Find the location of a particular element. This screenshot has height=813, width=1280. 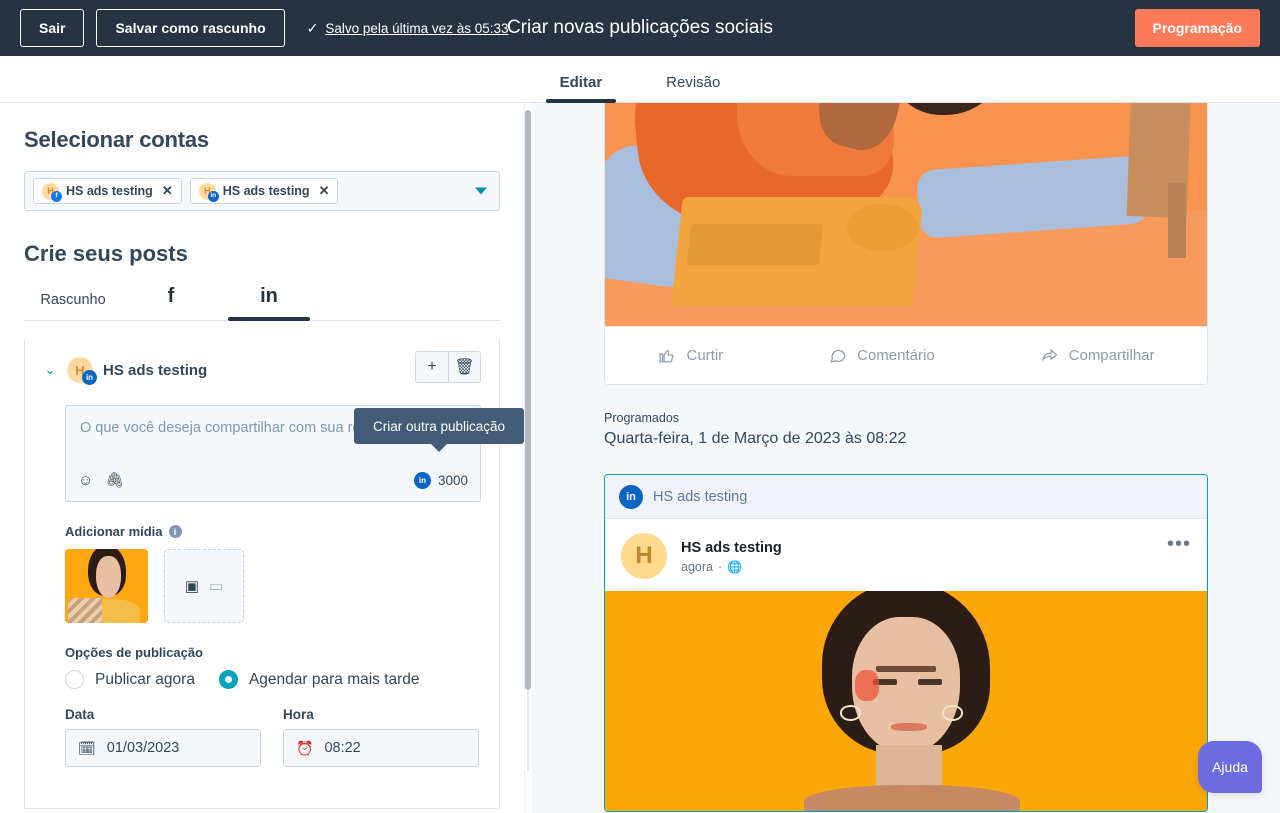

time-field: Hora ⏰ 08:22 is located at coordinates (381, 737).